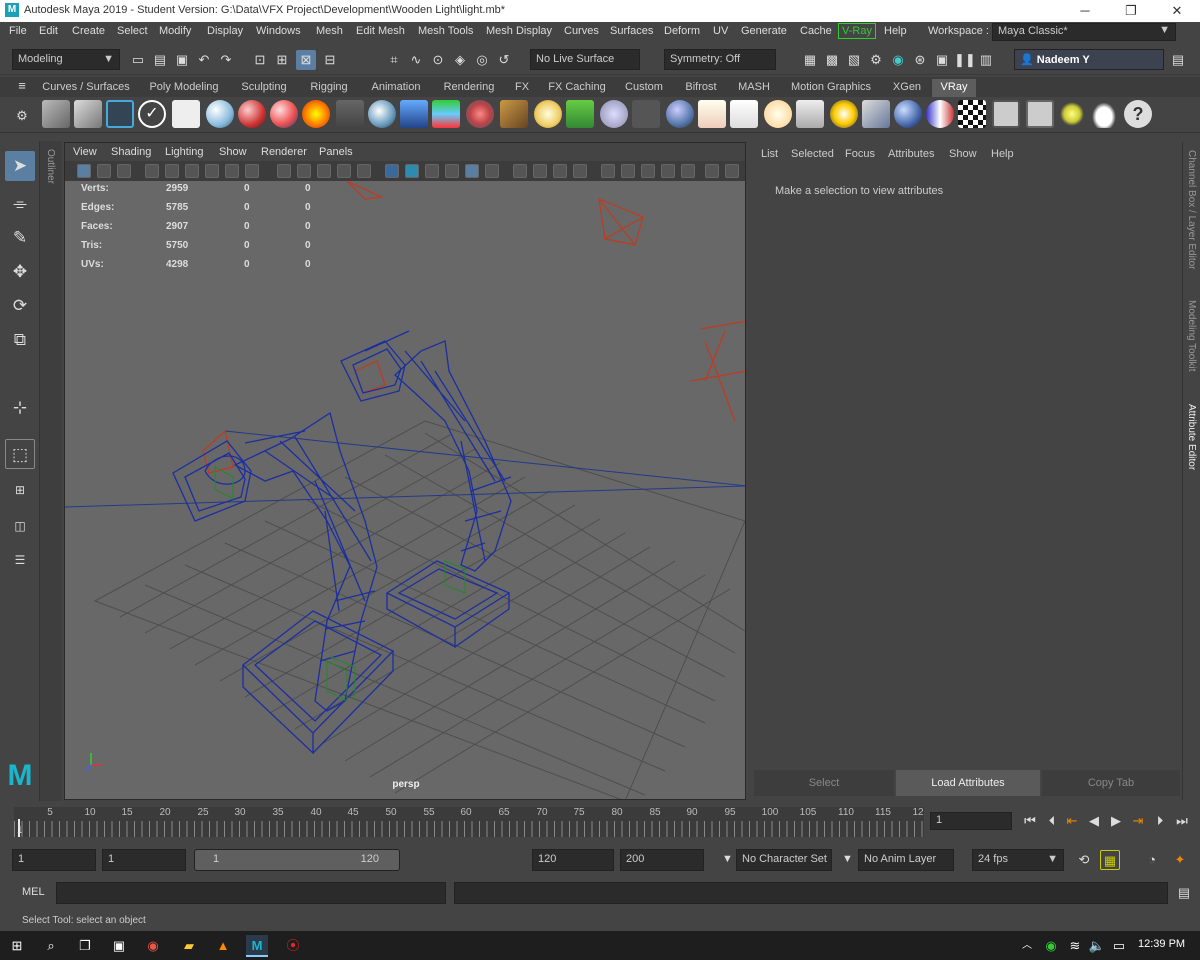 The height and width of the screenshot is (960, 1200). Describe the element at coordinates (432, 171) in the screenshot. I see `wireframe-on-shaded-icon` at that location.